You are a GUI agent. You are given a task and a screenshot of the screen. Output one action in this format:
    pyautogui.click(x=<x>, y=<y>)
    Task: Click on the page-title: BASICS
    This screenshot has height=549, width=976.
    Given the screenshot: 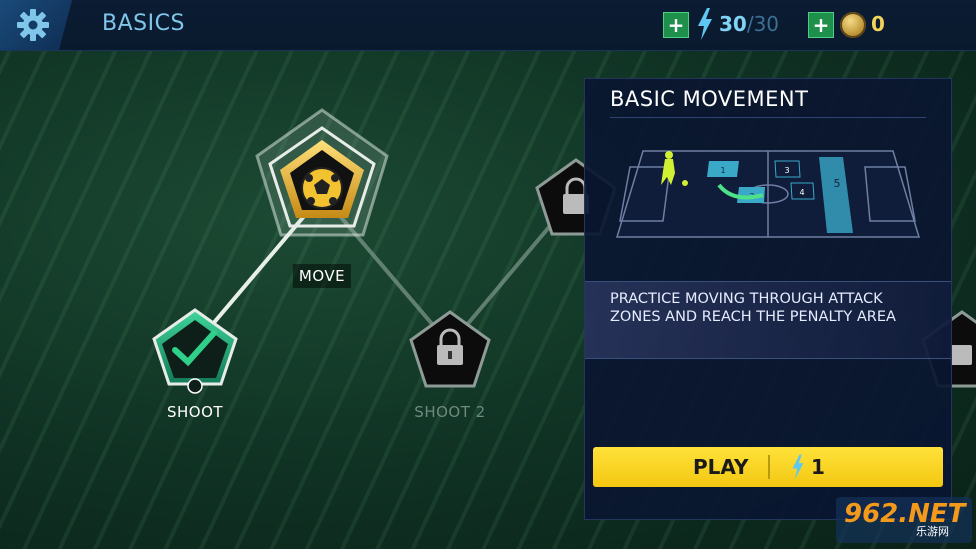 What is the action you would take?
    pyautogui.click(x=143, y=23)
    